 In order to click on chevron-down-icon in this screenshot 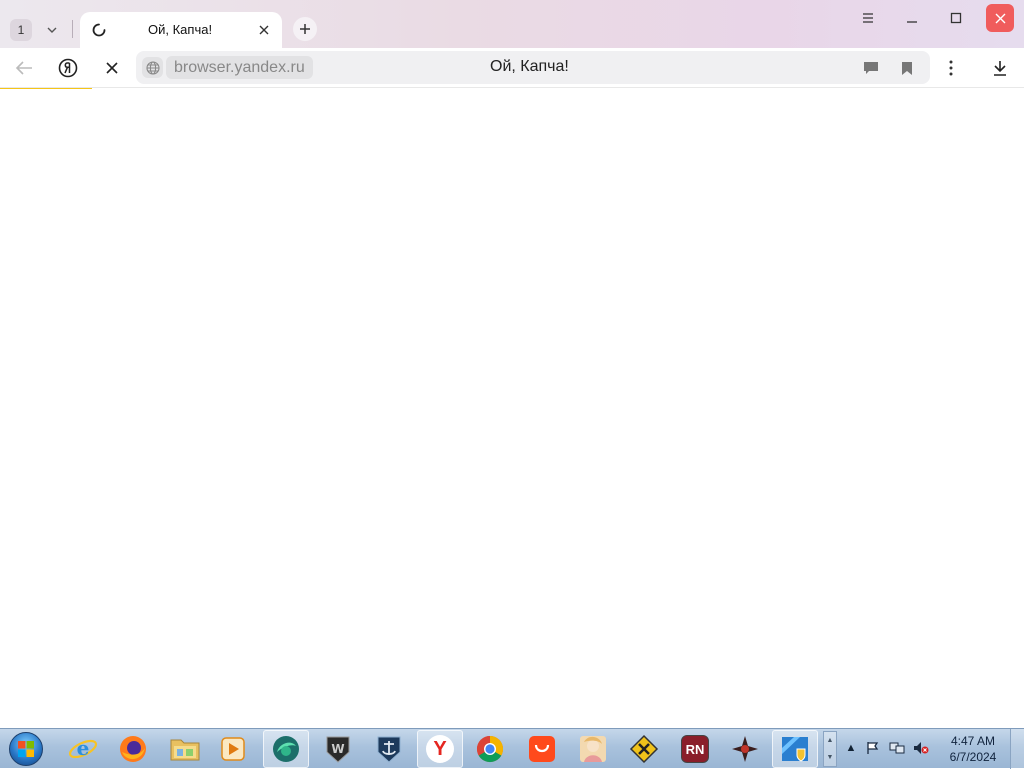, I will do `click(52, 30)`.